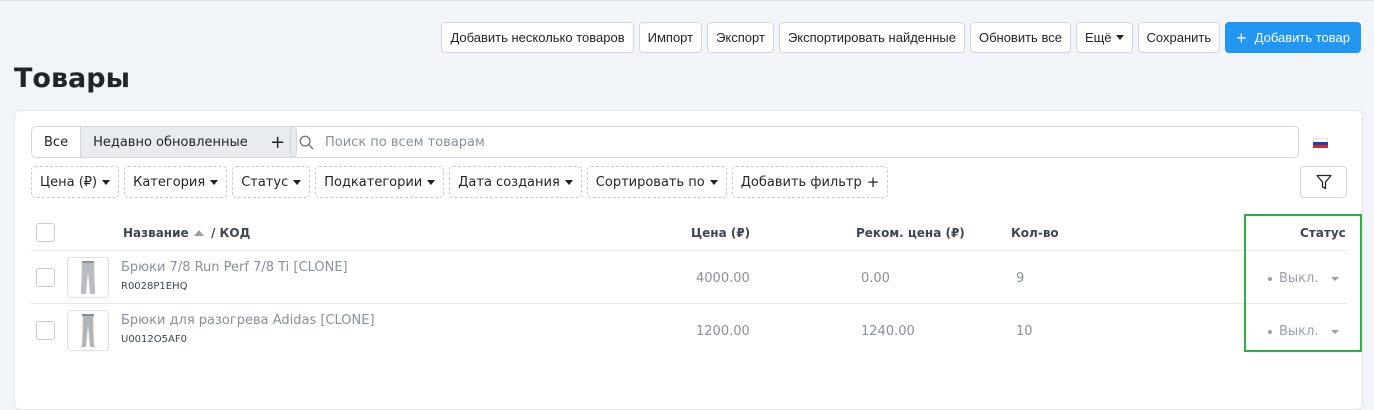  I want to click on product-price: 4000.00, so click(723, 278).